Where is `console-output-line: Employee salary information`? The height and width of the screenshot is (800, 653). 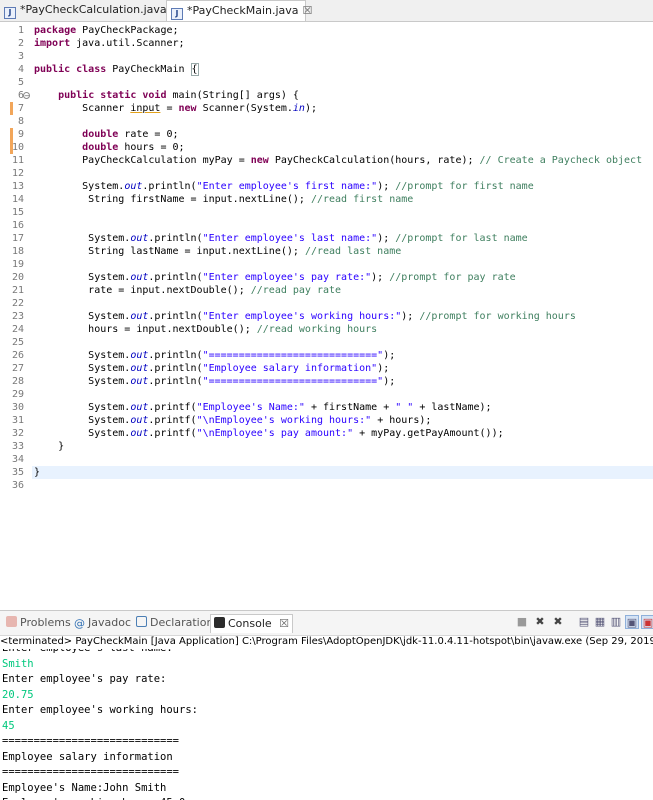 console-output-line: Employee salary information is located at coordinates (87, 756).